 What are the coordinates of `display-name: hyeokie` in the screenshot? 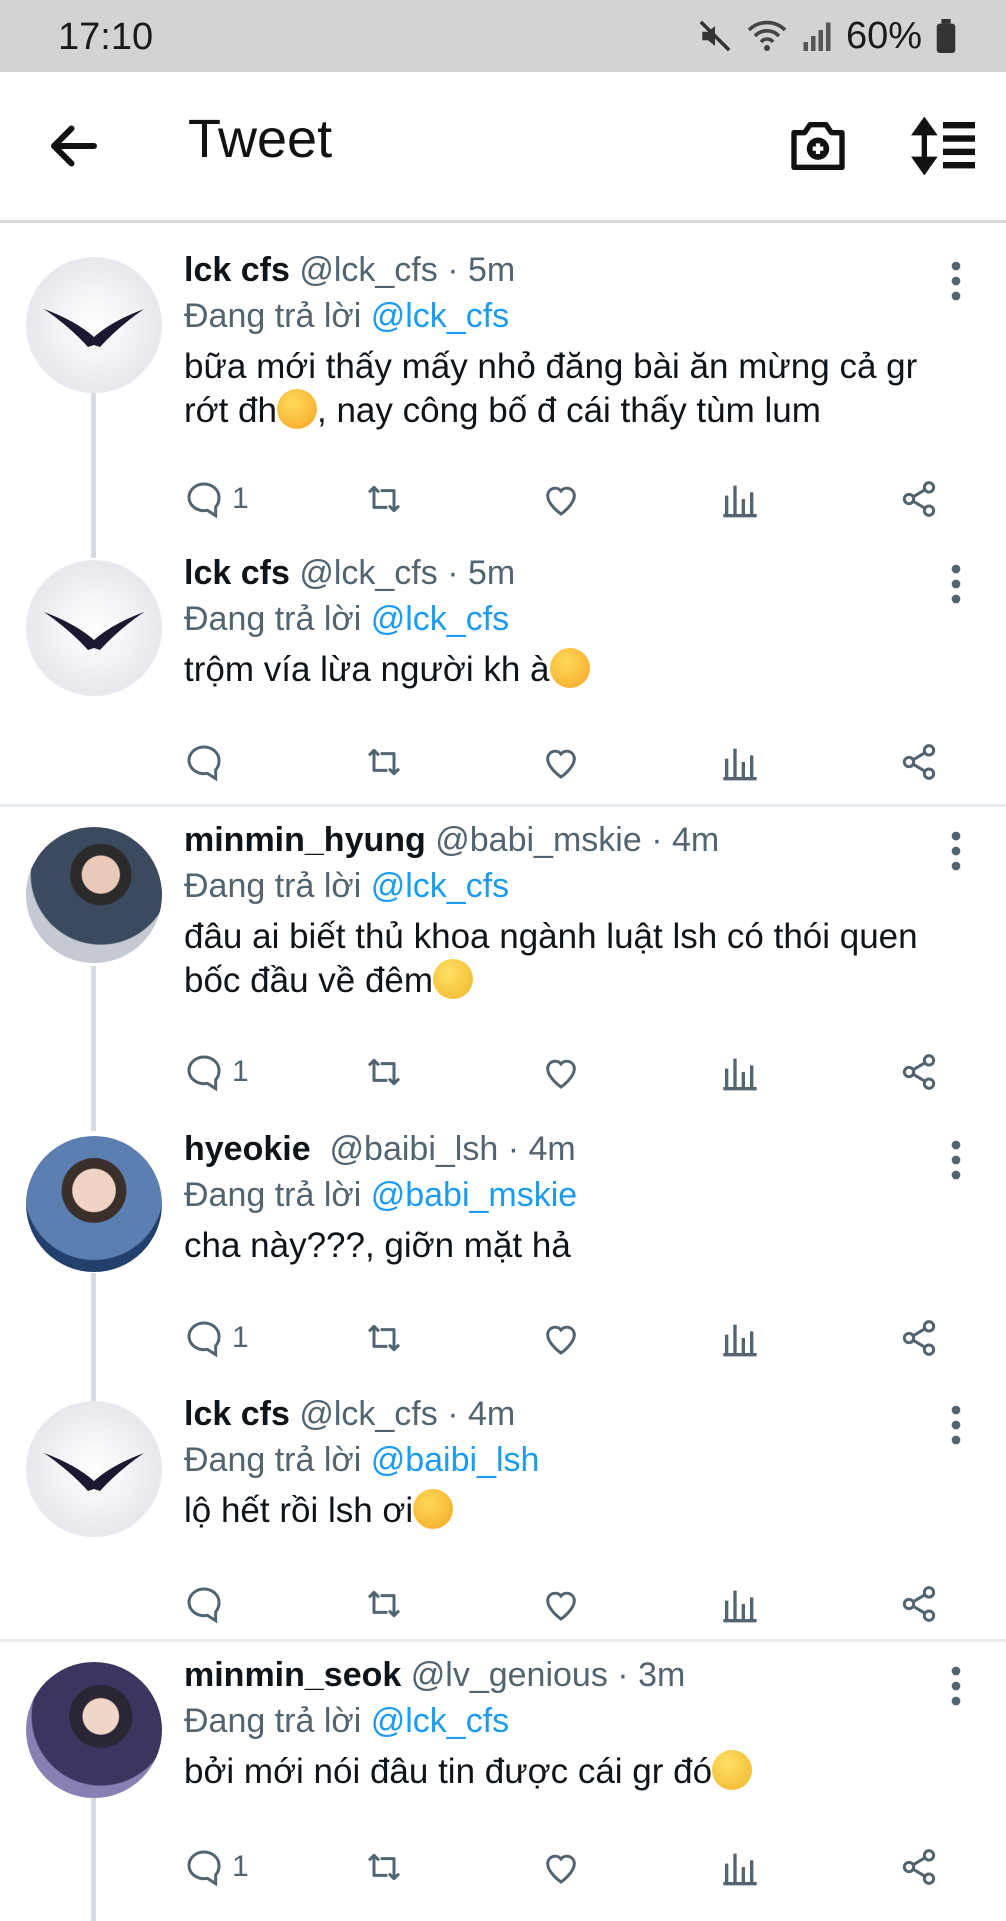 It's located at (247, 1149).